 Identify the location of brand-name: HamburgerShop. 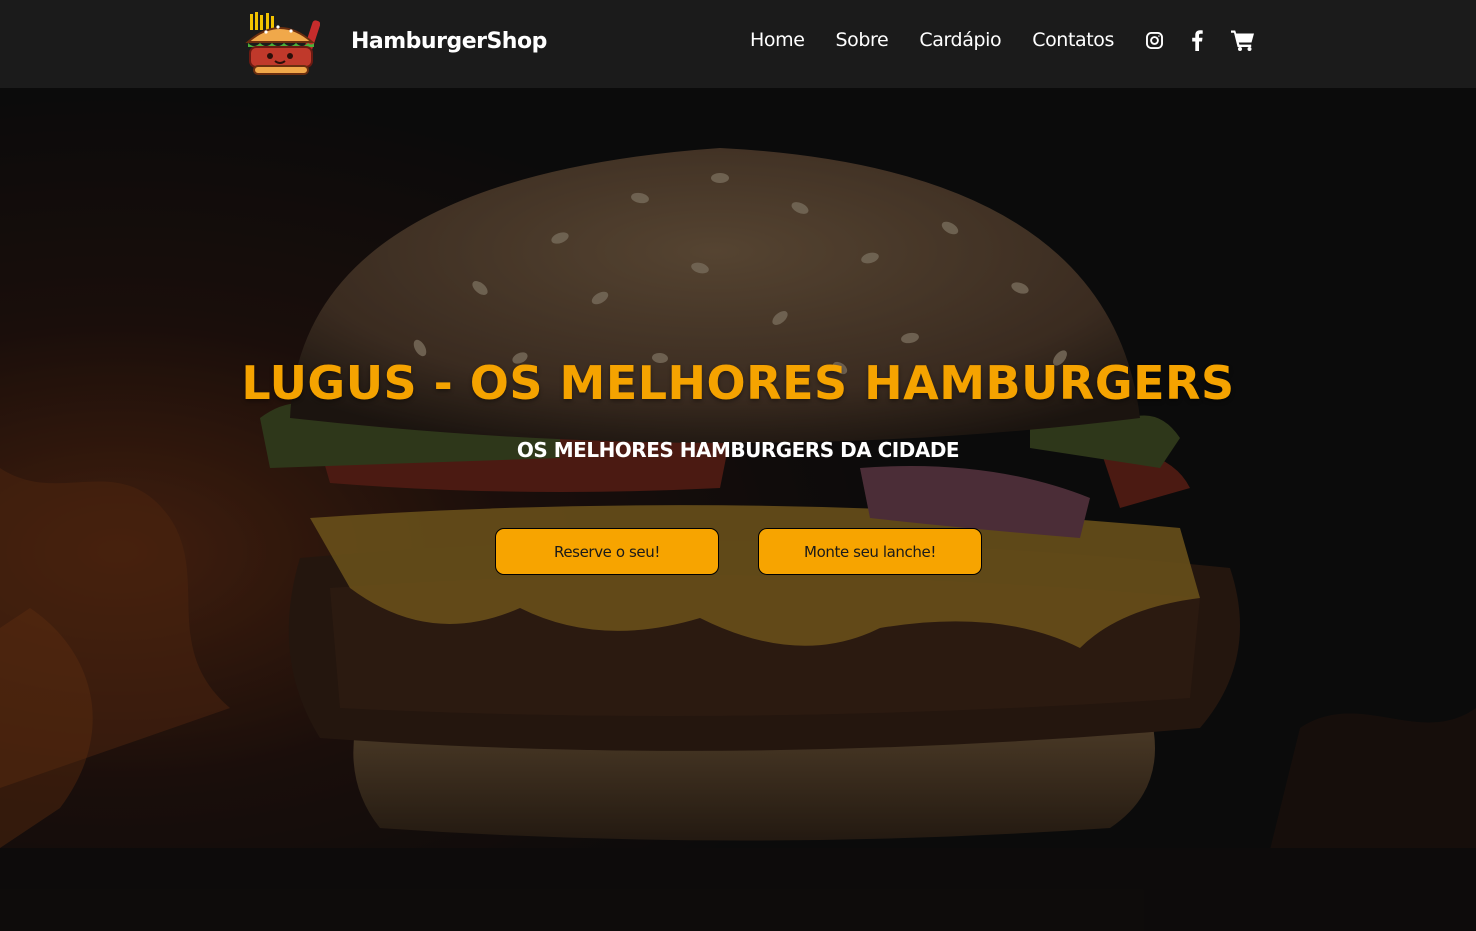
(449, 41).